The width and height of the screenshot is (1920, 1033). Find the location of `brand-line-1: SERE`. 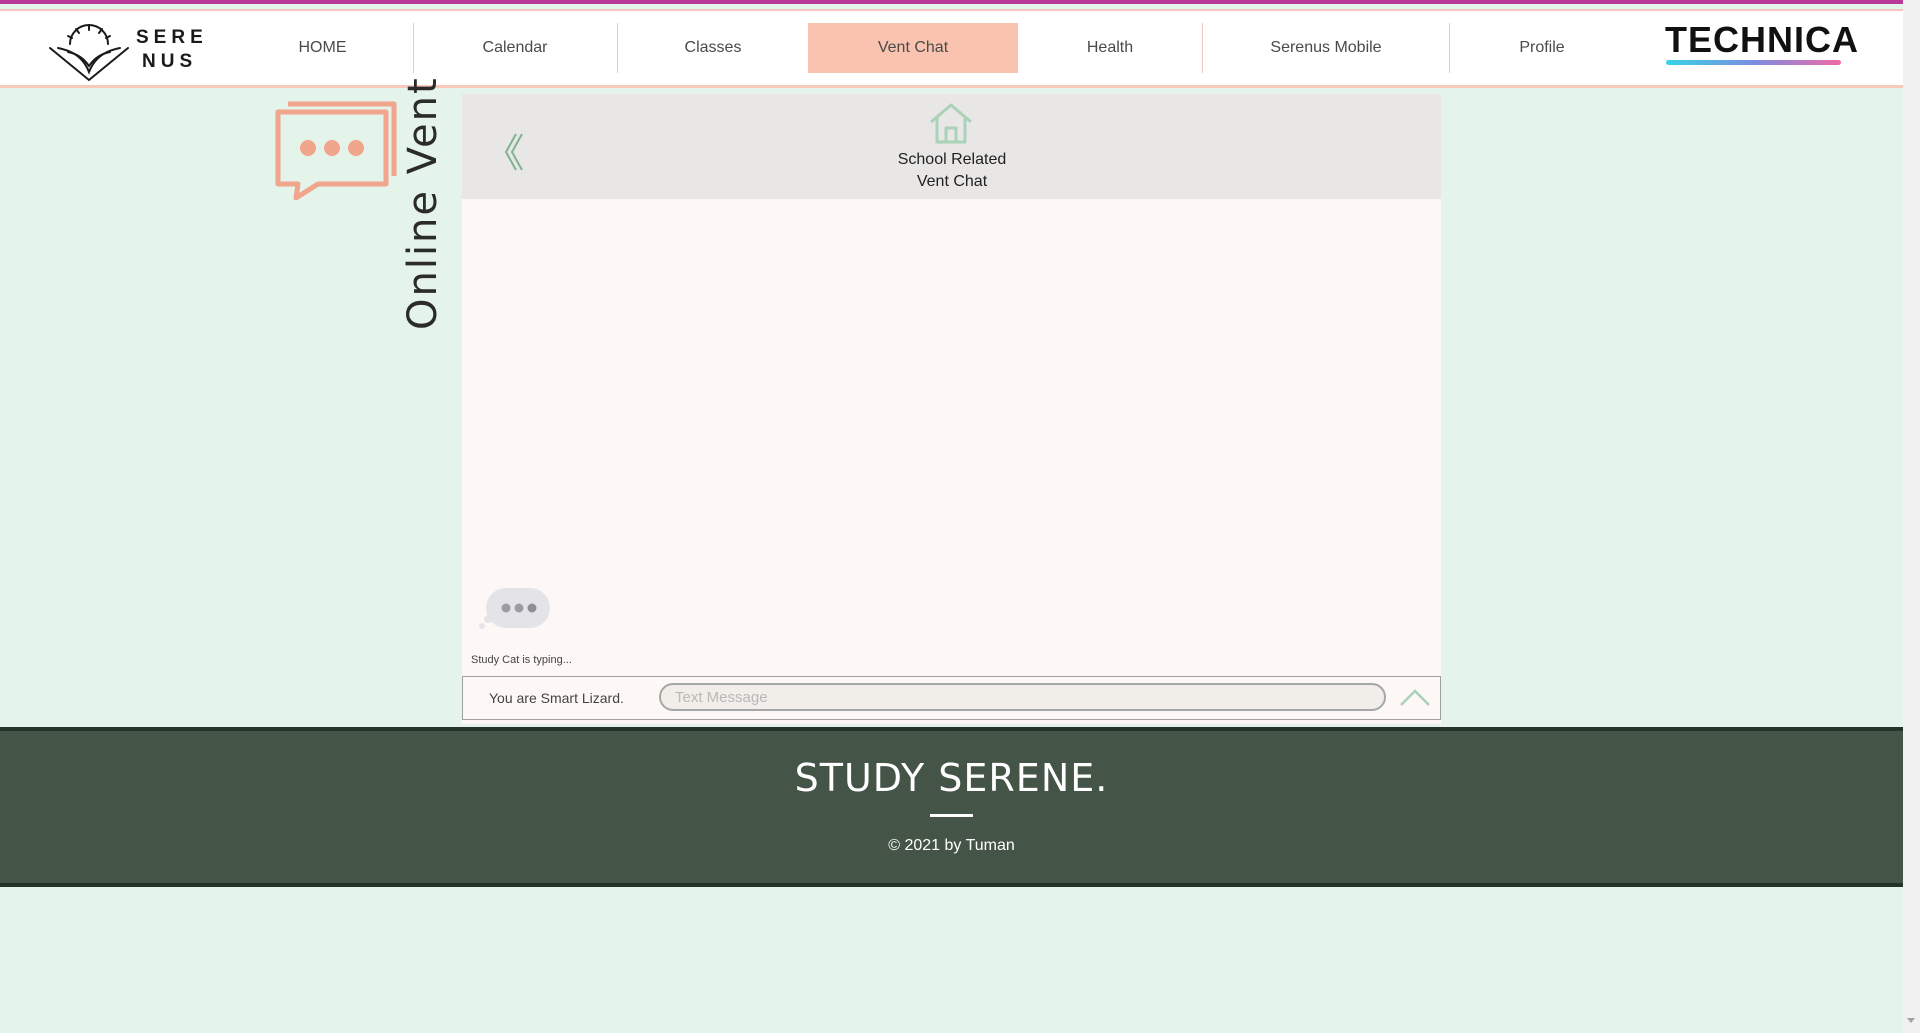

brand-line-1: SERE is located at coordinates (172, 37).